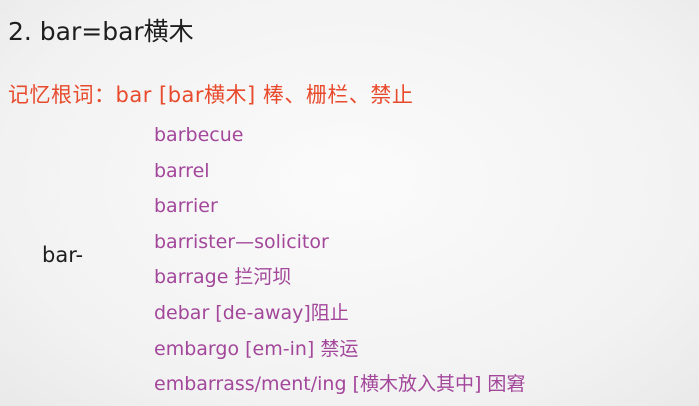 The width and height of the screenshot is (699, 406). Describe the element at coordinates (101, 31) in the screenshot. I see `section-heading: 2. bar=bar横木` at that location.